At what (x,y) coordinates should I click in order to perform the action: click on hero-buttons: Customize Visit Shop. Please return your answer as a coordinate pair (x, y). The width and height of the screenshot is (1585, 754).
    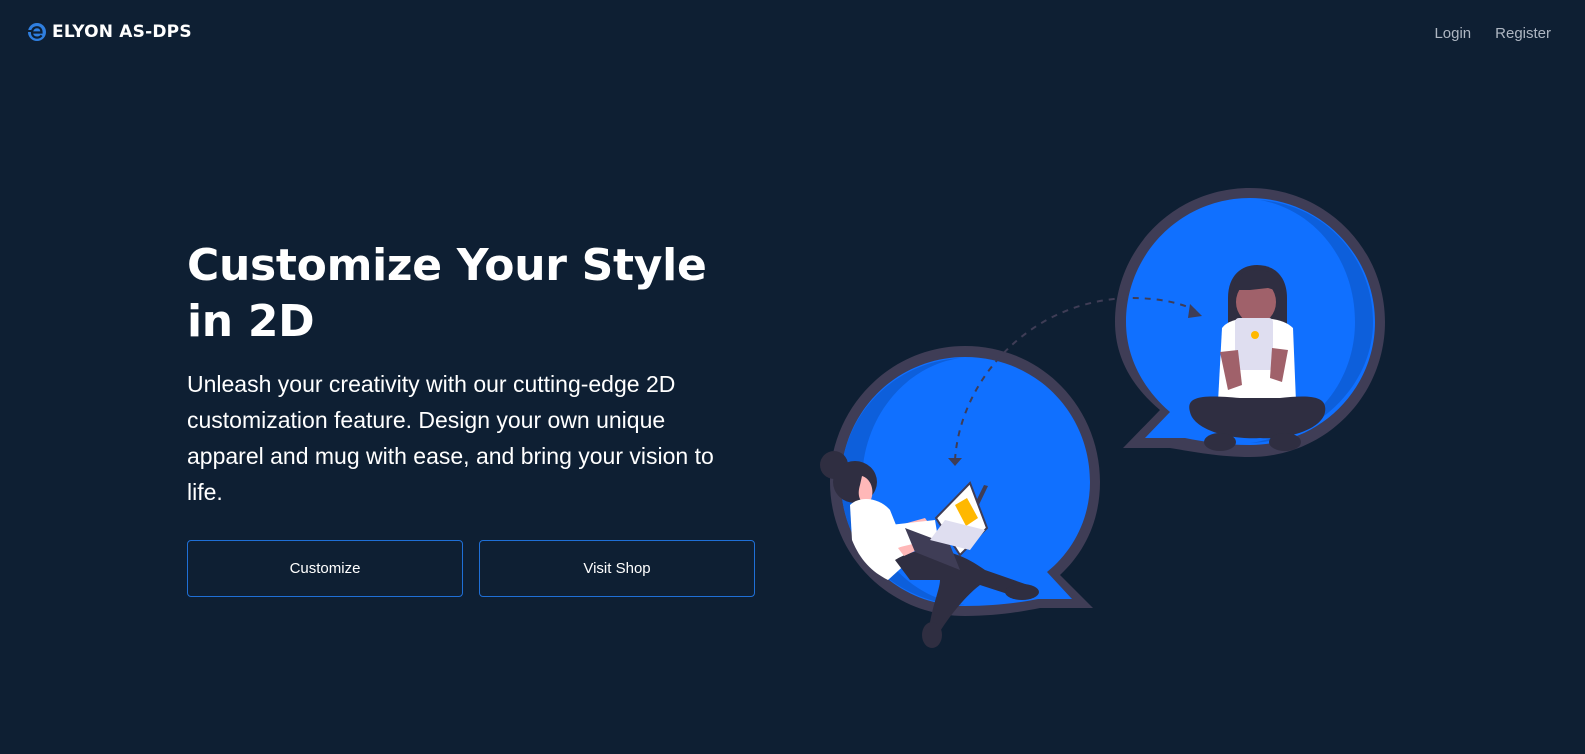
    Looking at the image, I should click on (471, 568).